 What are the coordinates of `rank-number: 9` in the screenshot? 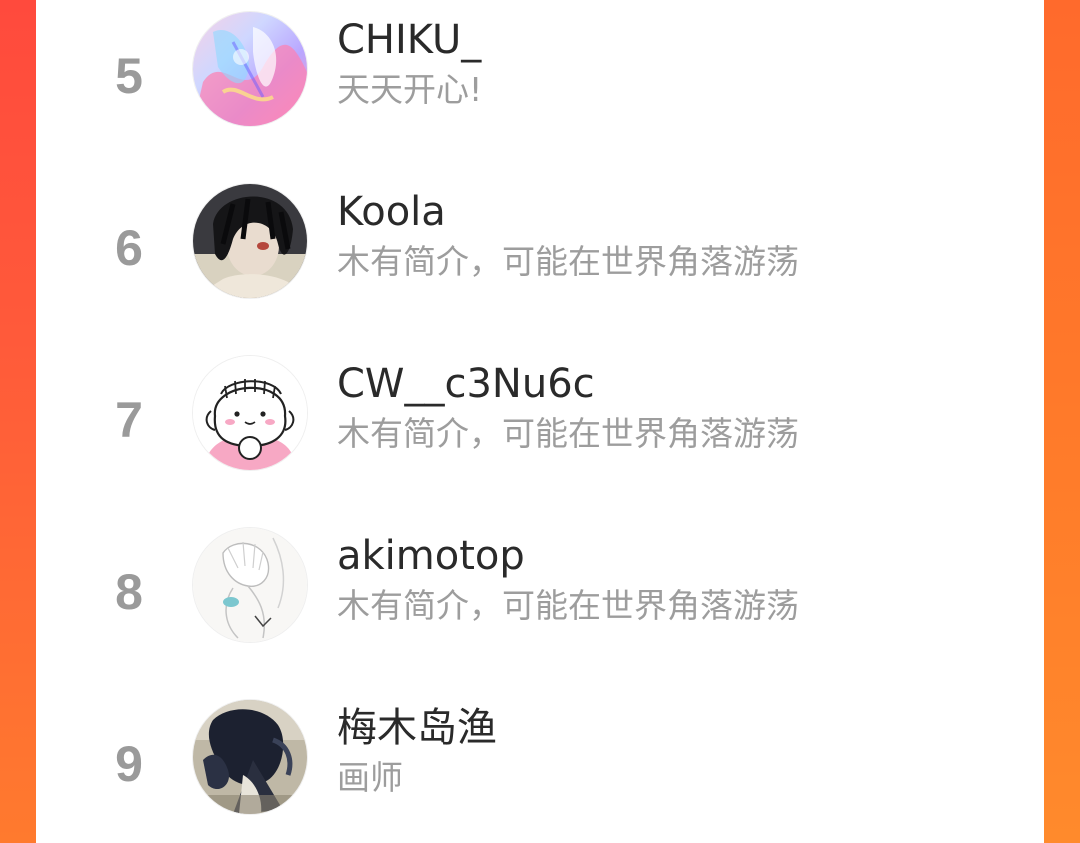 It's located at (129, 764).